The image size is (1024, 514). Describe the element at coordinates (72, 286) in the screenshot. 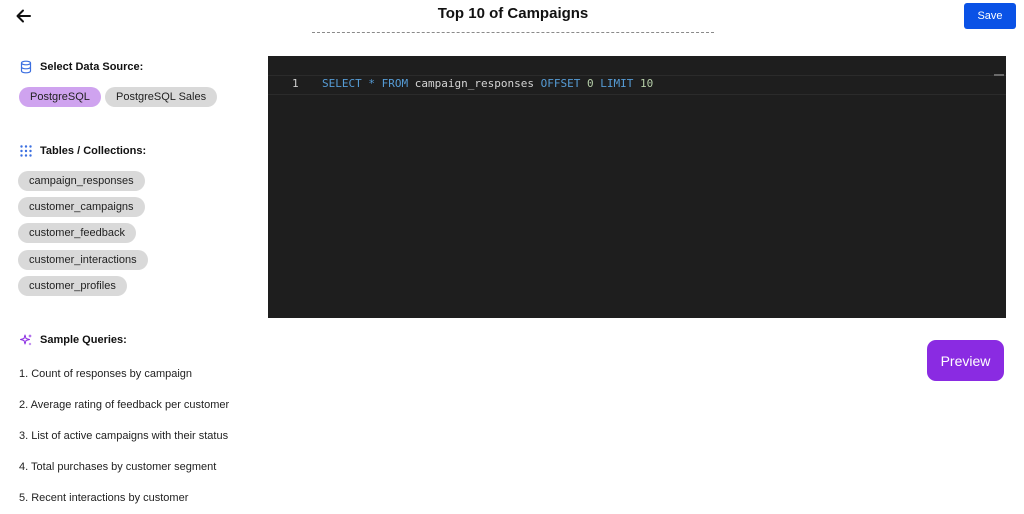

I see `table-item: customer_profiles` at that location.